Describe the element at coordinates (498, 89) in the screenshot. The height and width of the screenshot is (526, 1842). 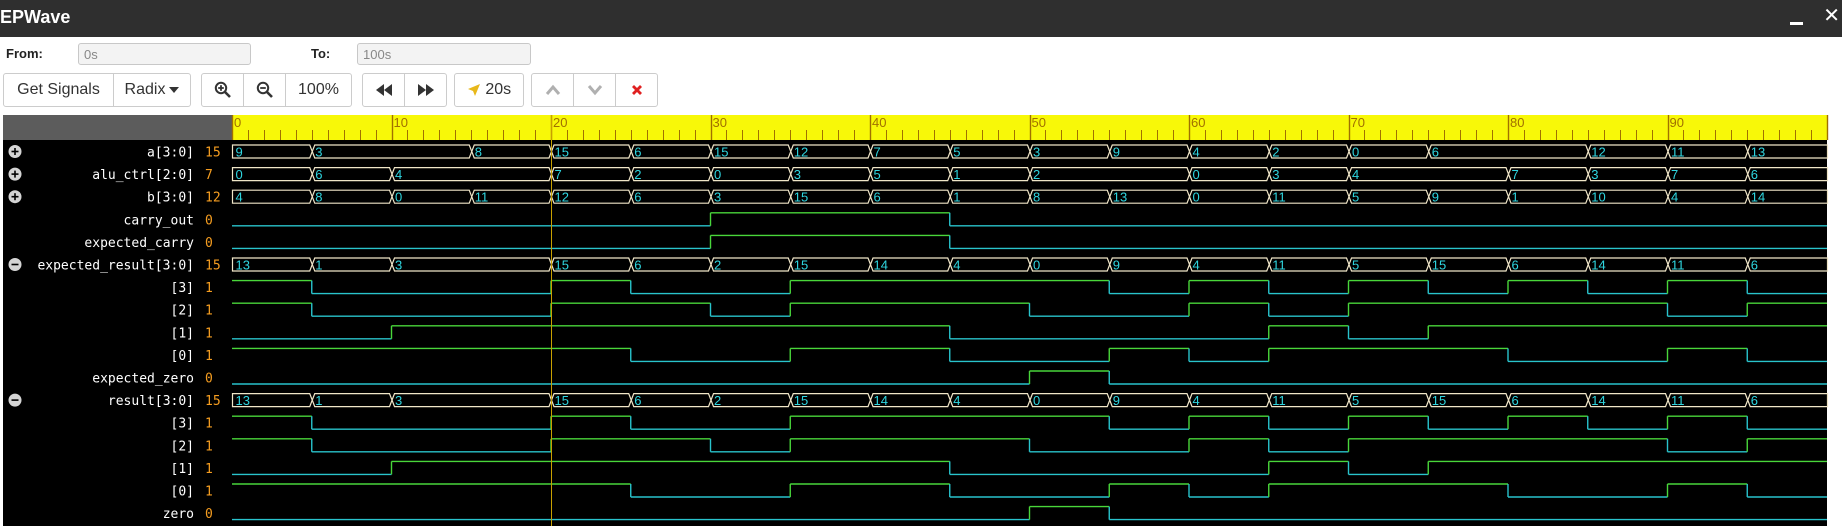
I see `cursor-time-label: 20s` at that location.